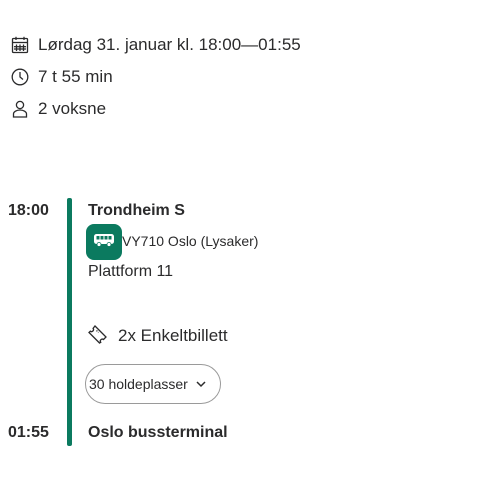  Describe the element at coordinates (190, 241) in the screenshot. I see `line-label: VY710 Oslo (Lysaker)` at that location.